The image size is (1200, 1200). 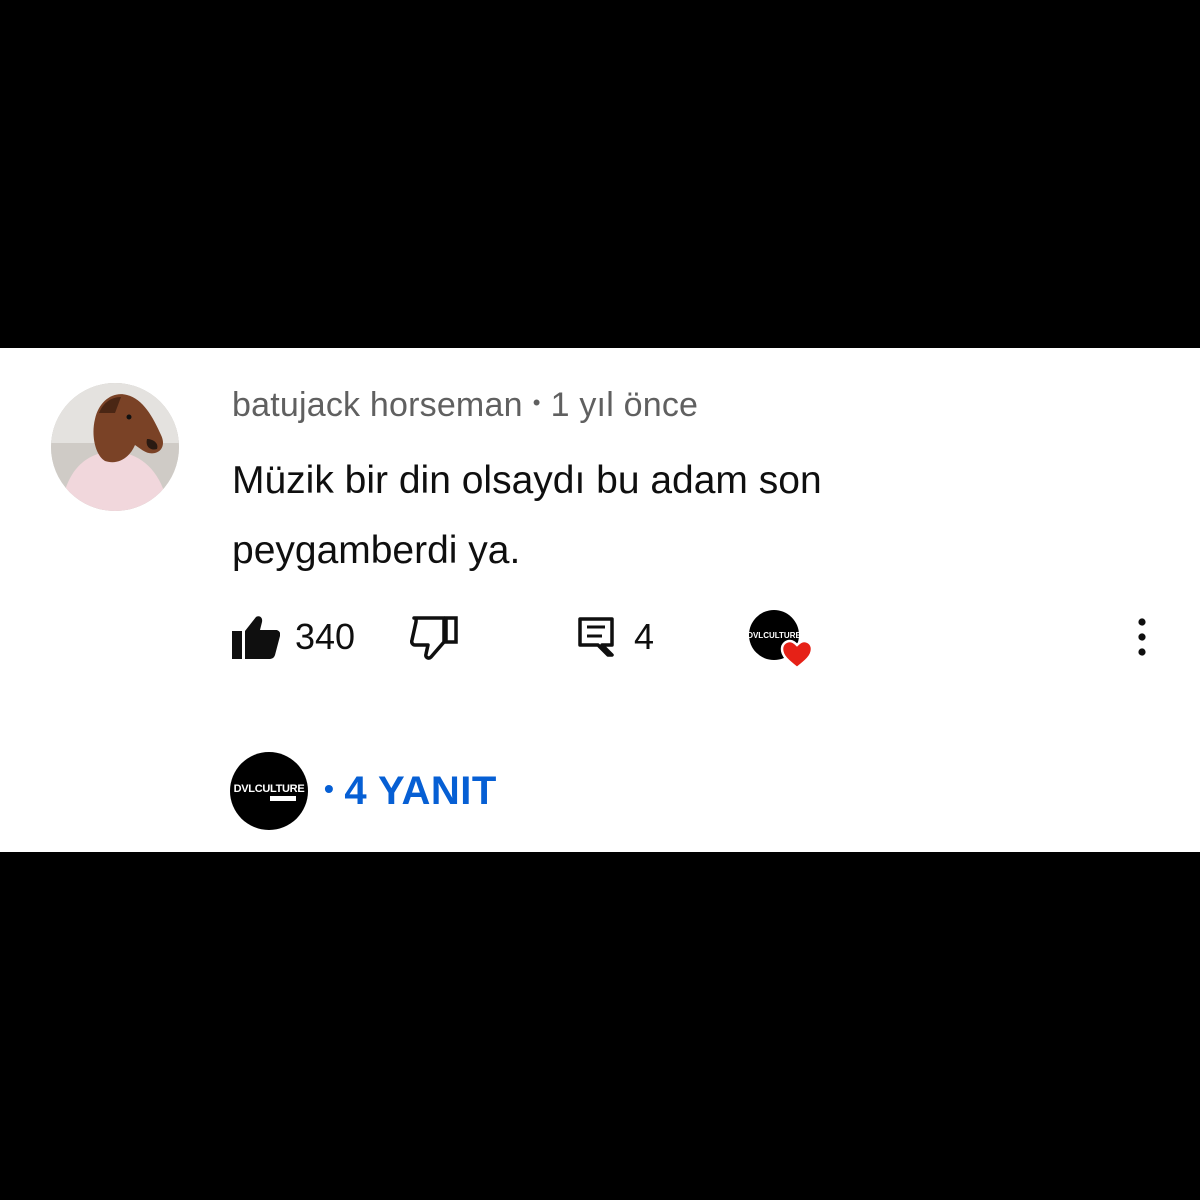 What do you see at coordinates (115, 447) in the screenshot?
I see `author-avatar` at bounding box center [115, 447].